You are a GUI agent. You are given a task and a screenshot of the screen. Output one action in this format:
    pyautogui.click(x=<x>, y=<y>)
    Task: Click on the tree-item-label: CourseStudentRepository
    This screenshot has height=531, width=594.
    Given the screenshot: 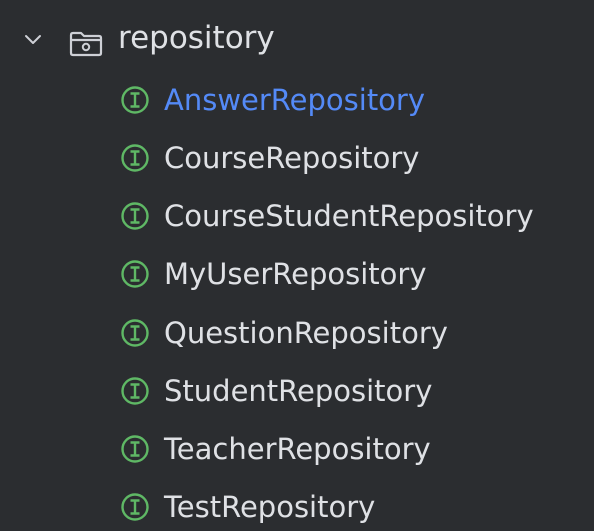 What is the action you would take?
    pyautogui.click(x=349, y=216)
    